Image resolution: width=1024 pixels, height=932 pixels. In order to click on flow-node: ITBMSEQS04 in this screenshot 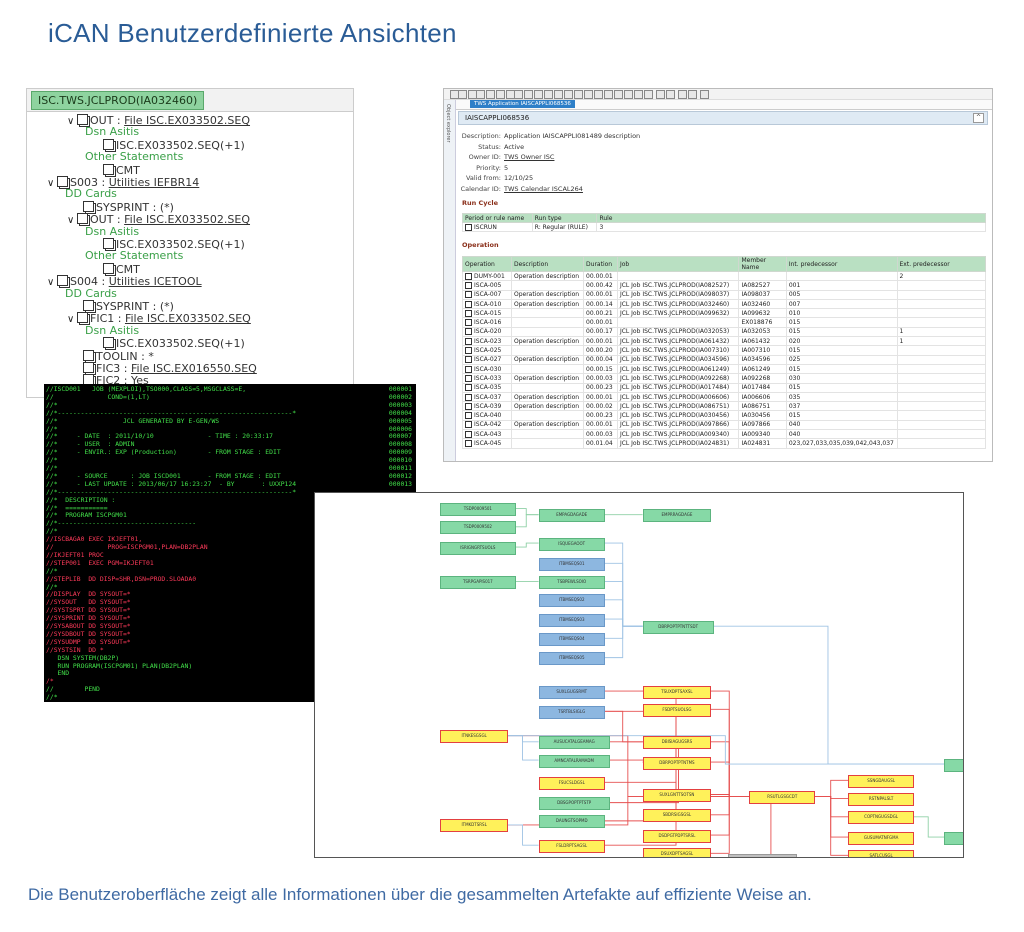, I will do `click(571, 639)`.